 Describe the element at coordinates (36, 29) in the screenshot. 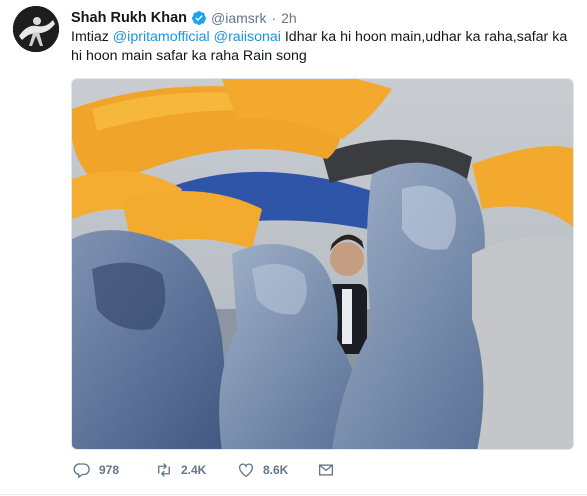

I see `avatar` at that location.